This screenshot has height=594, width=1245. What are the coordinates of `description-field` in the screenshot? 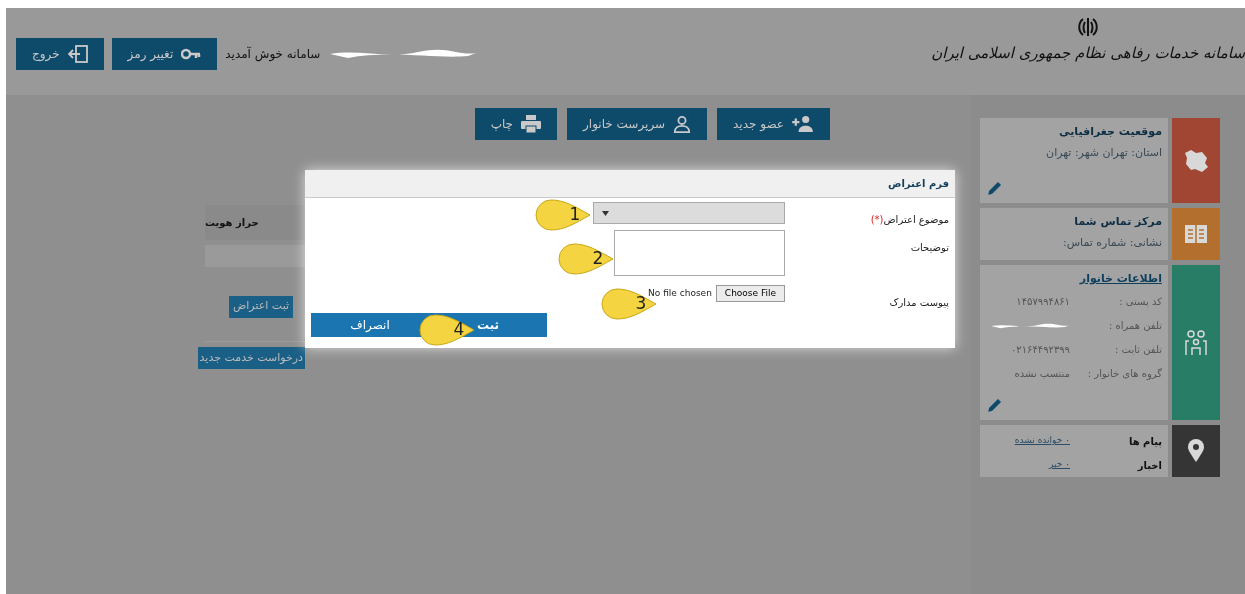 It's located at (699, 253).